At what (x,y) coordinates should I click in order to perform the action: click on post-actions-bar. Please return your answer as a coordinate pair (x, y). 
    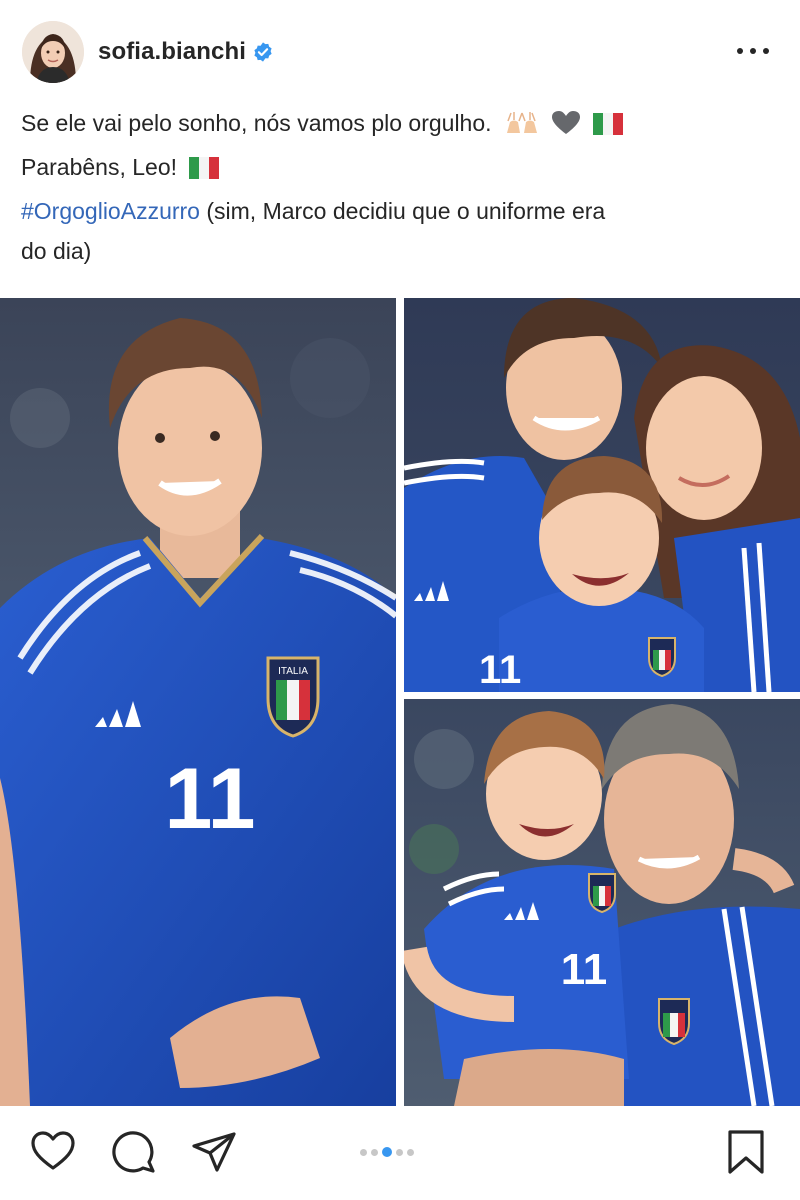
    Looking at the image, I should click on (400, 1153).